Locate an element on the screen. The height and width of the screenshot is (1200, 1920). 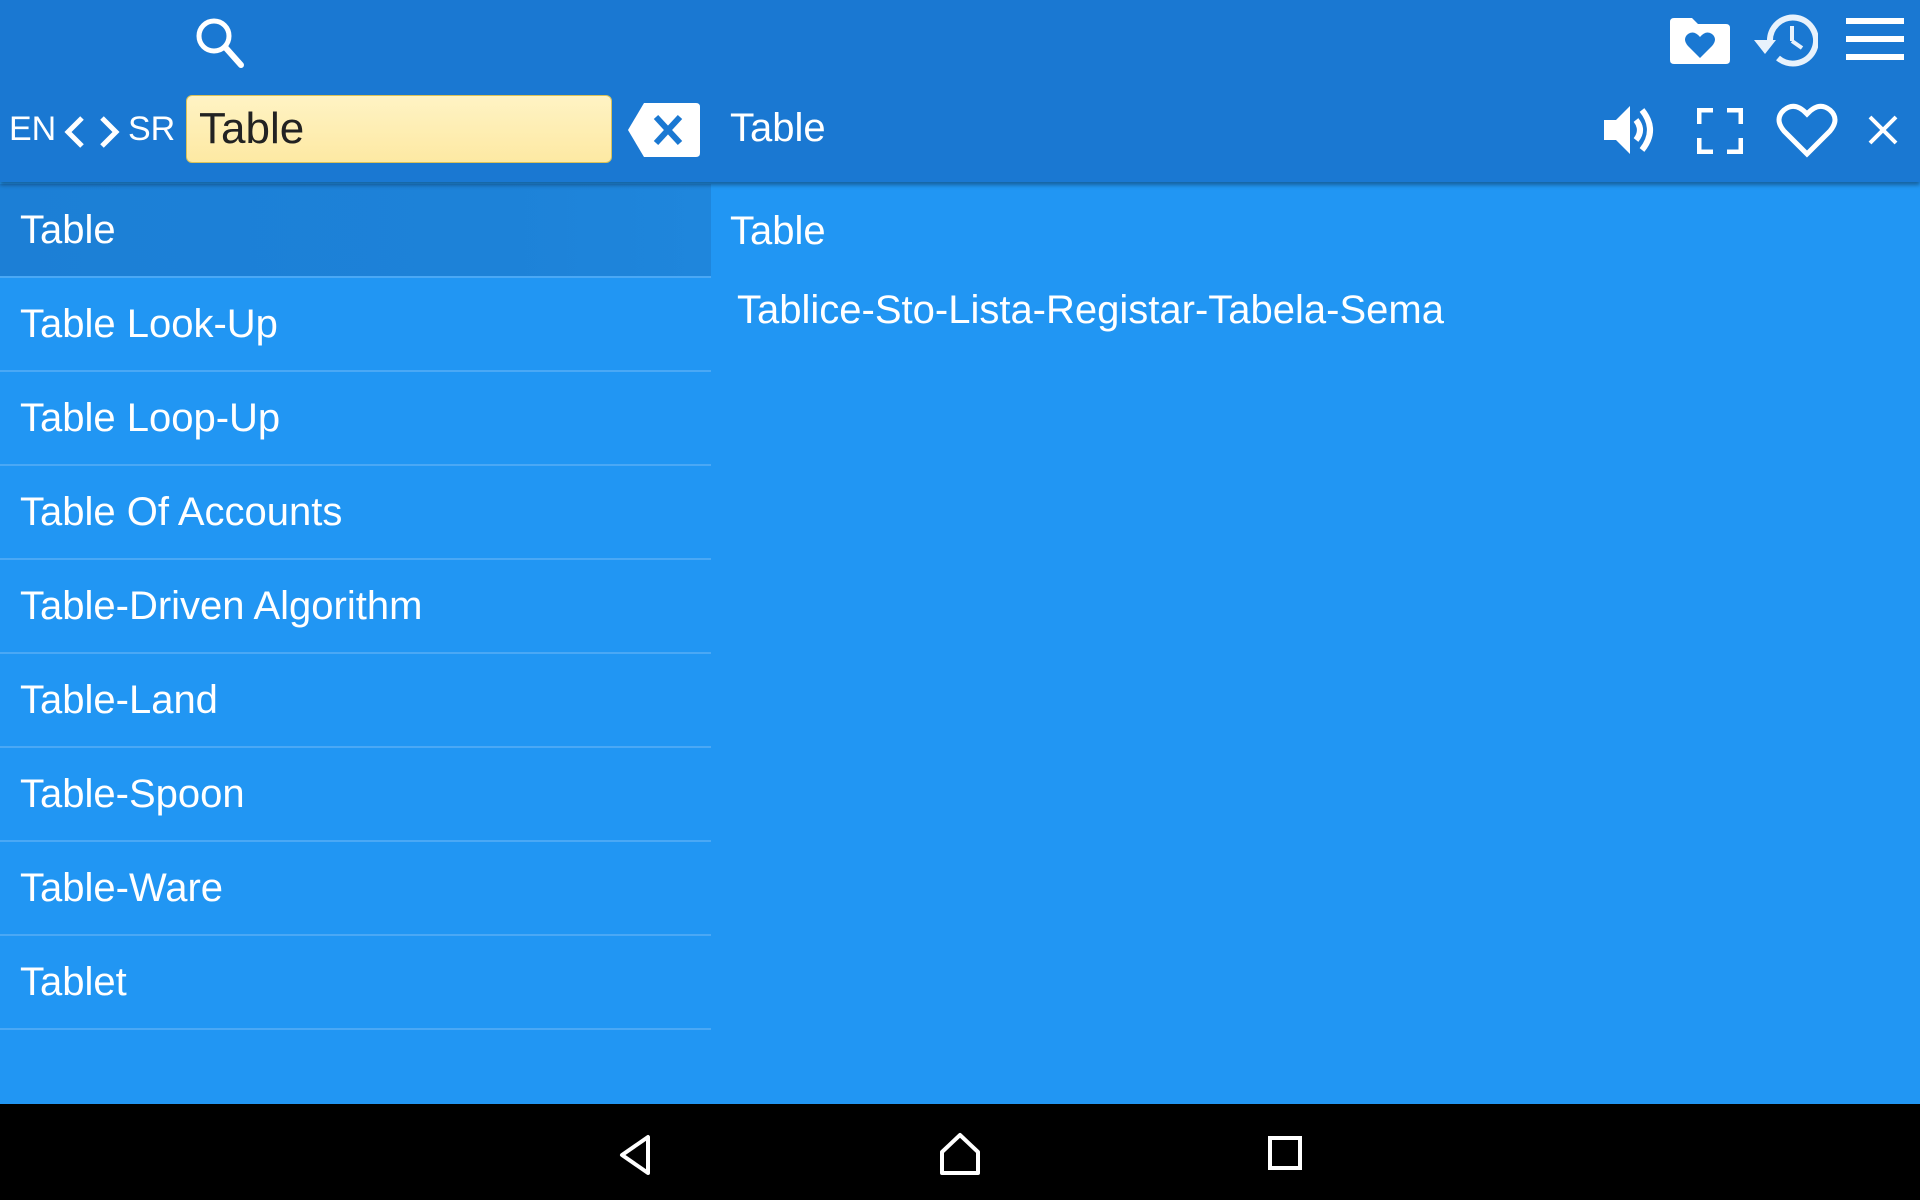
list-item: Table is located at coordinates (355, 231).